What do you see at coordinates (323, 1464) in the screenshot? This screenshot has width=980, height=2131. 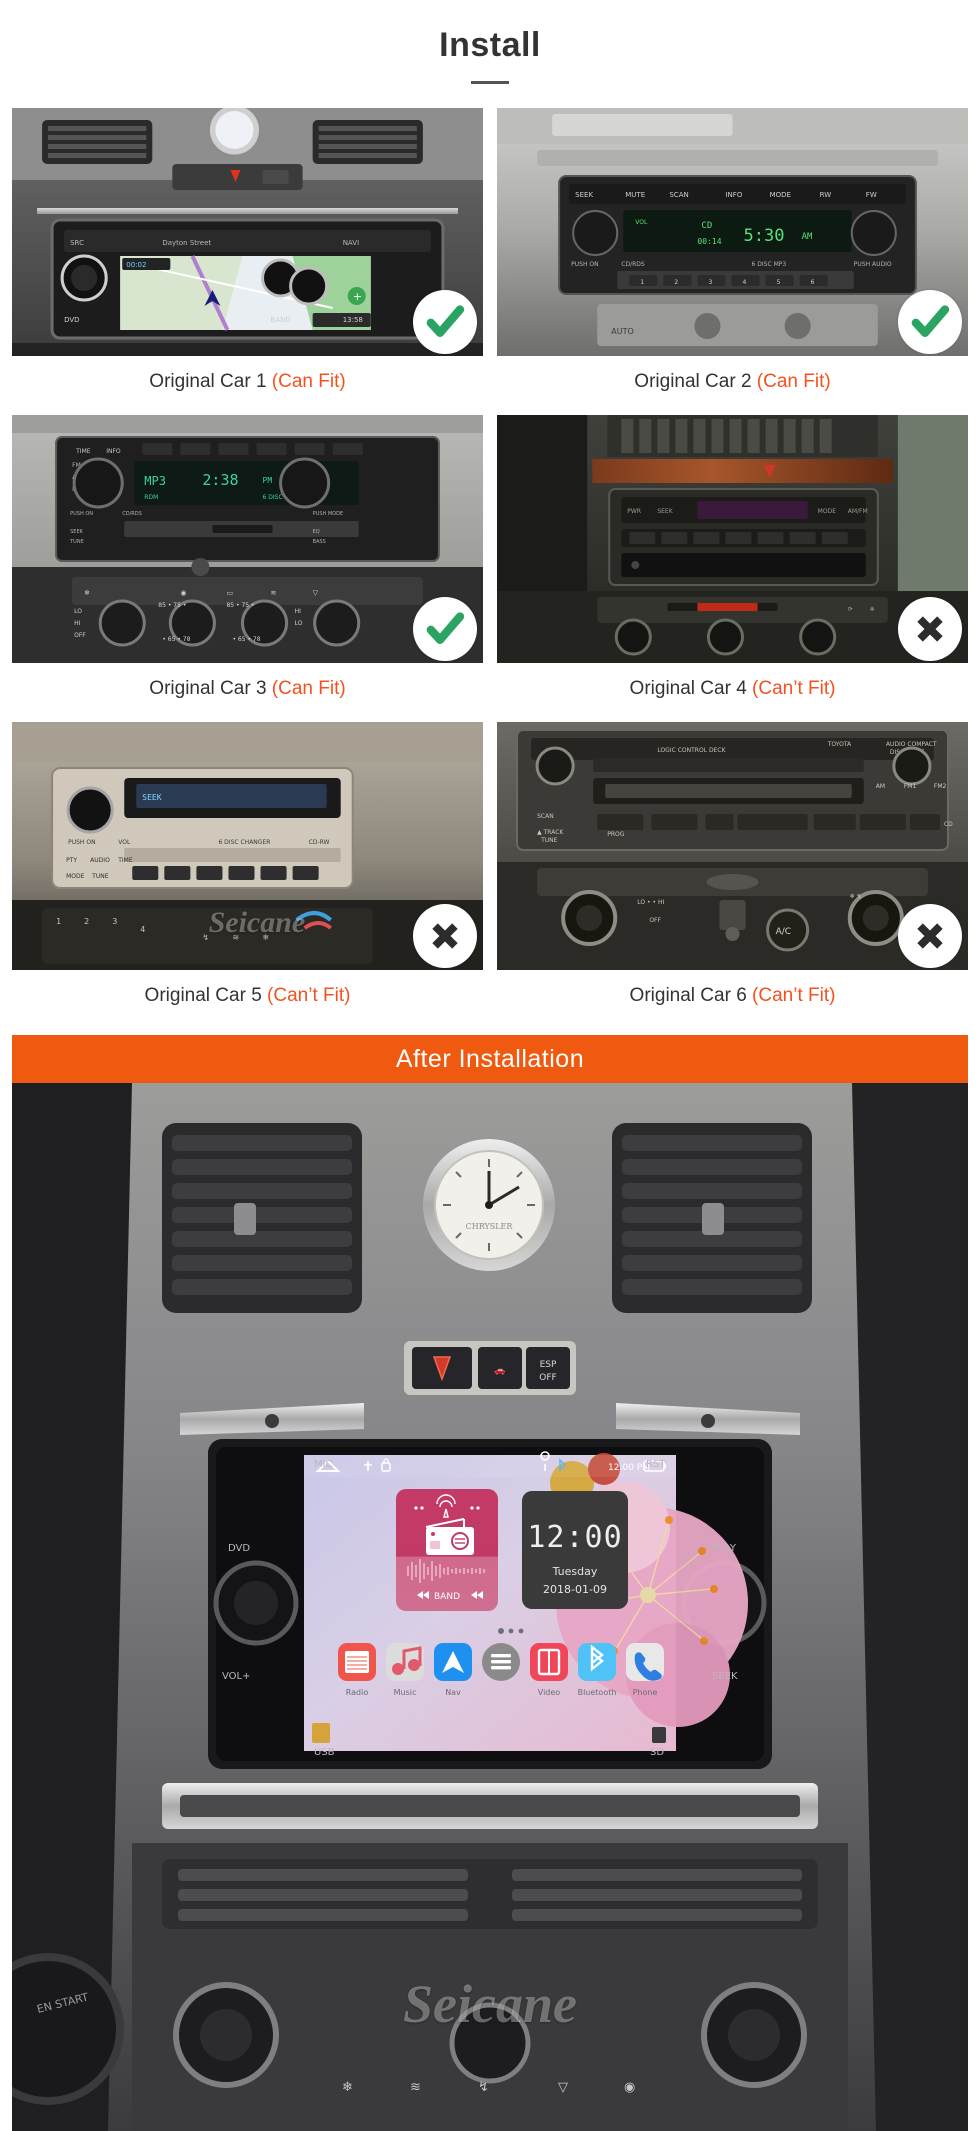 I see `svg-text: MIC` at bounding box center [323, 1464].